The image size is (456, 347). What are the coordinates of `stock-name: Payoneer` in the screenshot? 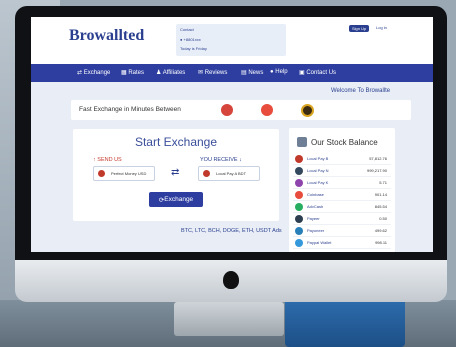 It's located at (316, 230).